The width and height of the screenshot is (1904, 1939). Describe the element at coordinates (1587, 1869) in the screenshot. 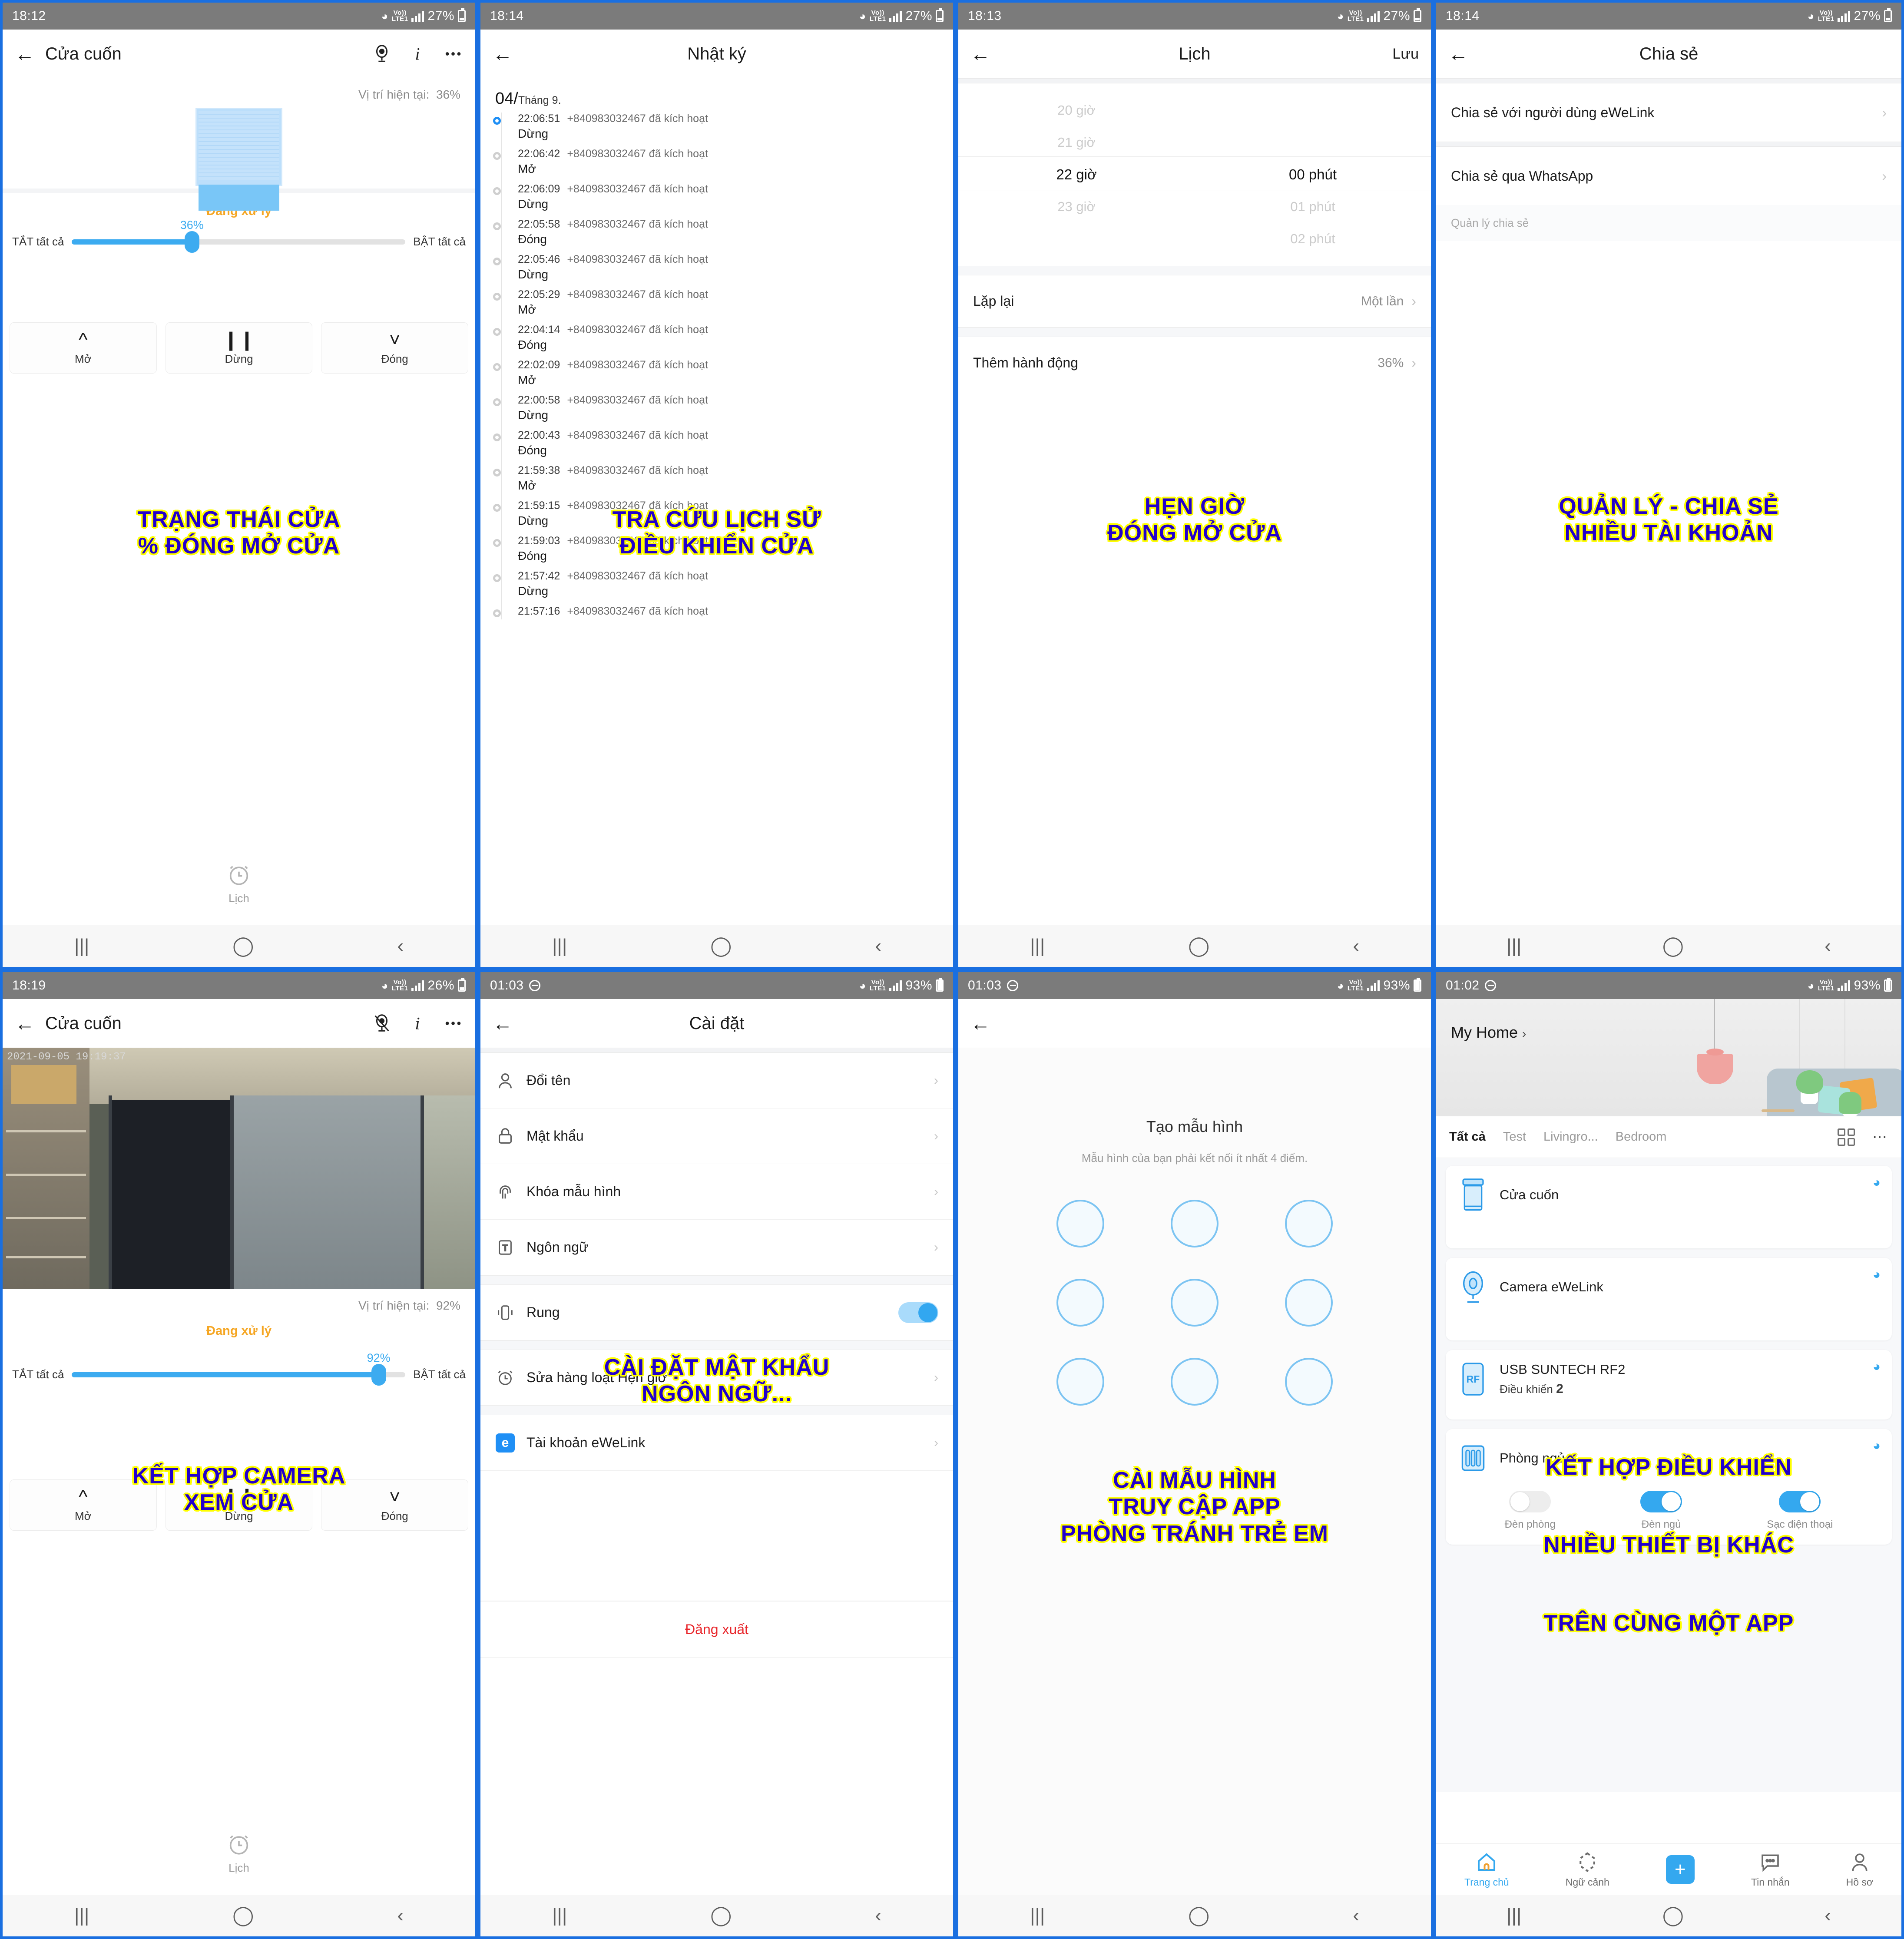

I see `bottom-nav-scene: Ngữ cảnh` at that location.